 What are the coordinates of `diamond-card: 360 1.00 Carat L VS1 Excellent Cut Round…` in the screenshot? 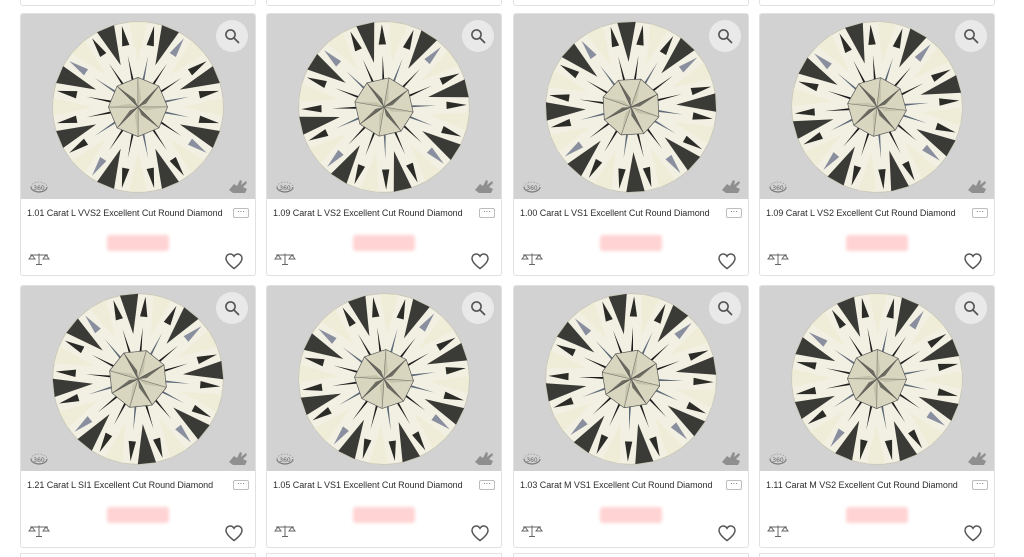 It's located at (631, 144).